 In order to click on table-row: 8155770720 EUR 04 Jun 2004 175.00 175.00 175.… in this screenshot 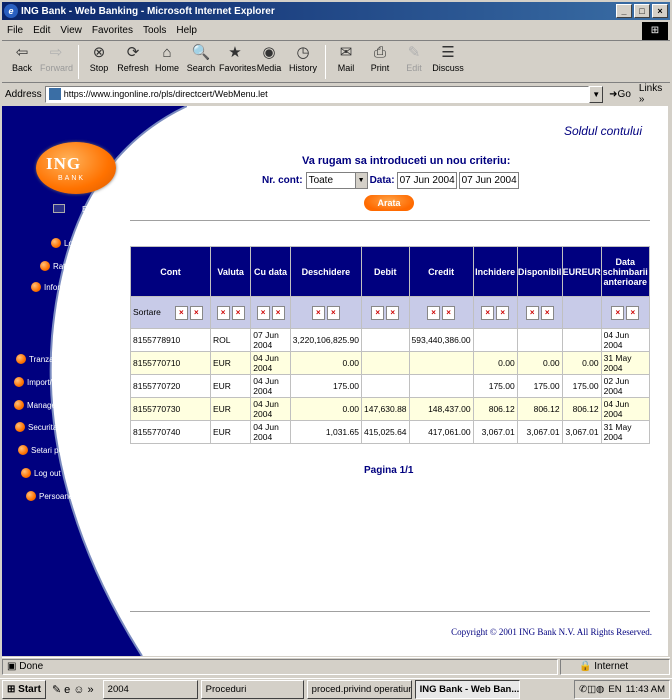, I will do `click(390, 386)`.